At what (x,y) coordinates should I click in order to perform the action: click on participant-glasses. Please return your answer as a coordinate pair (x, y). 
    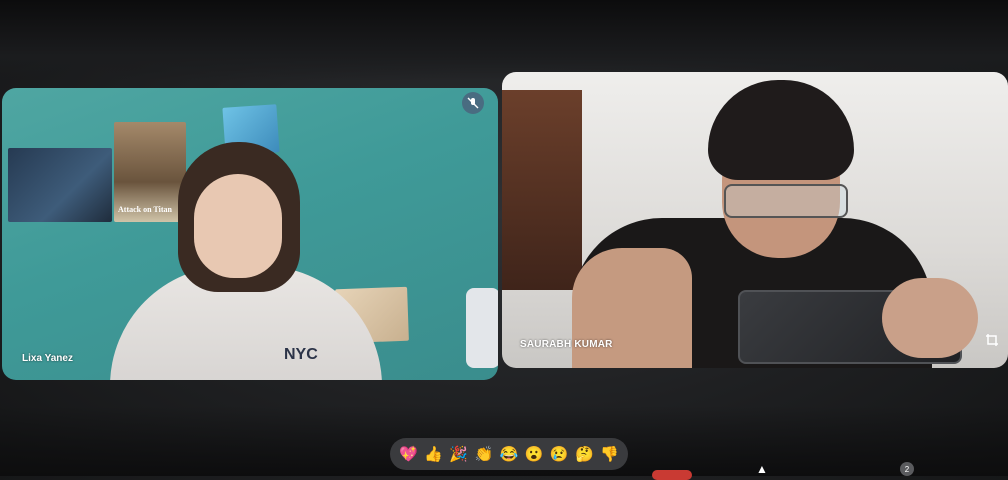
    Looking at the image, I should click on (786, 201).